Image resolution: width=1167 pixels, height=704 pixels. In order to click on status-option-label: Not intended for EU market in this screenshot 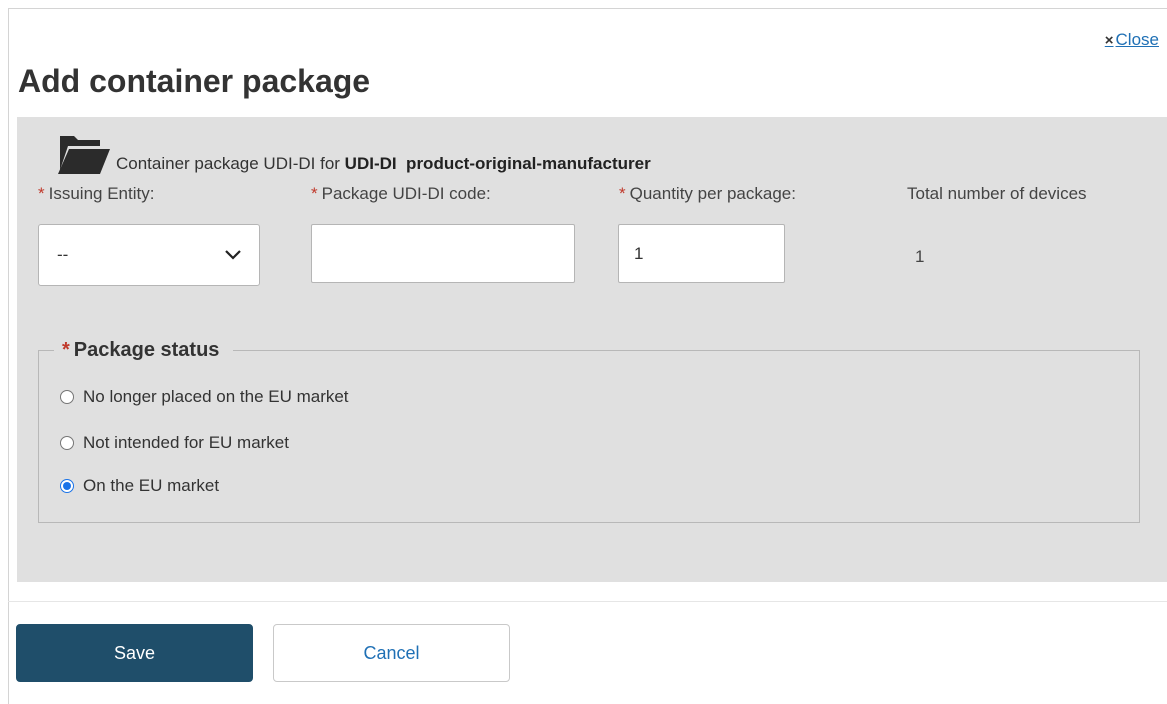, I will do `click(186, 442)`.